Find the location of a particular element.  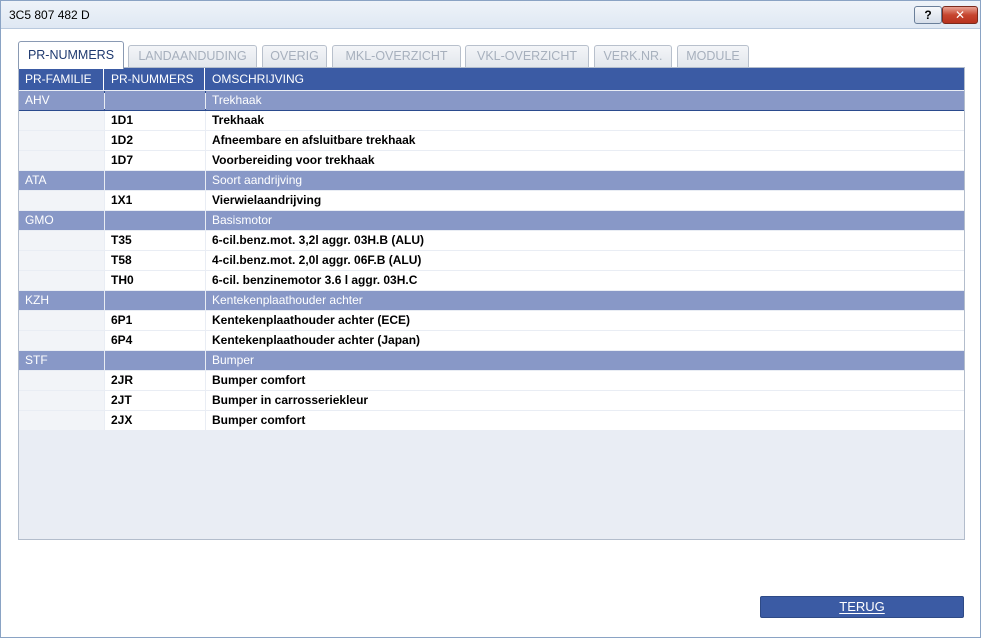

cell-pr-nummer: T35 is located at coordinates (155, 240).